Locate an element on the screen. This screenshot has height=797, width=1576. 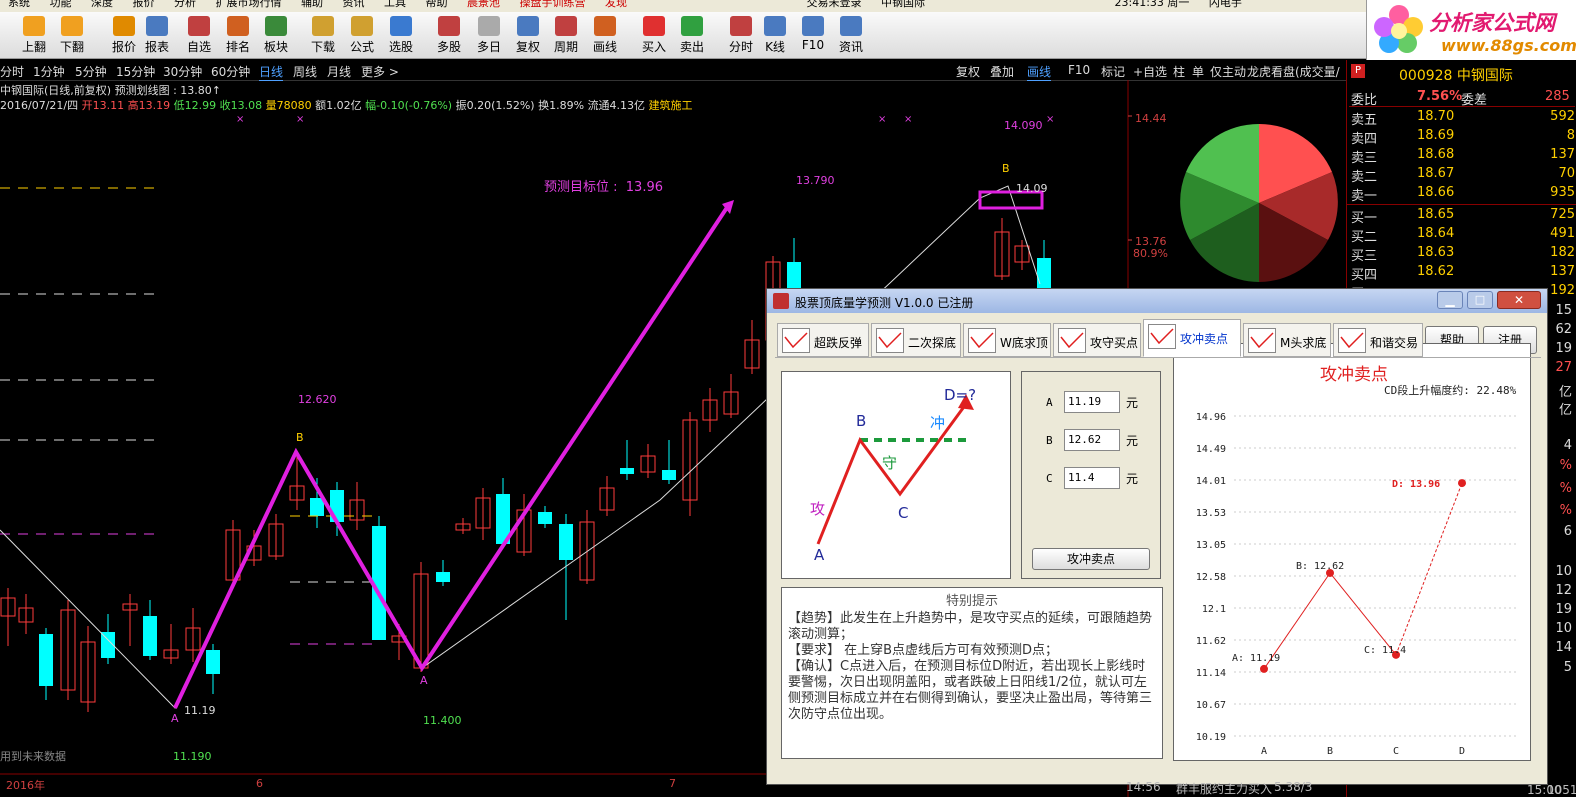
买入-toolbar-button: 买入 is located at coordinates (654, 36).